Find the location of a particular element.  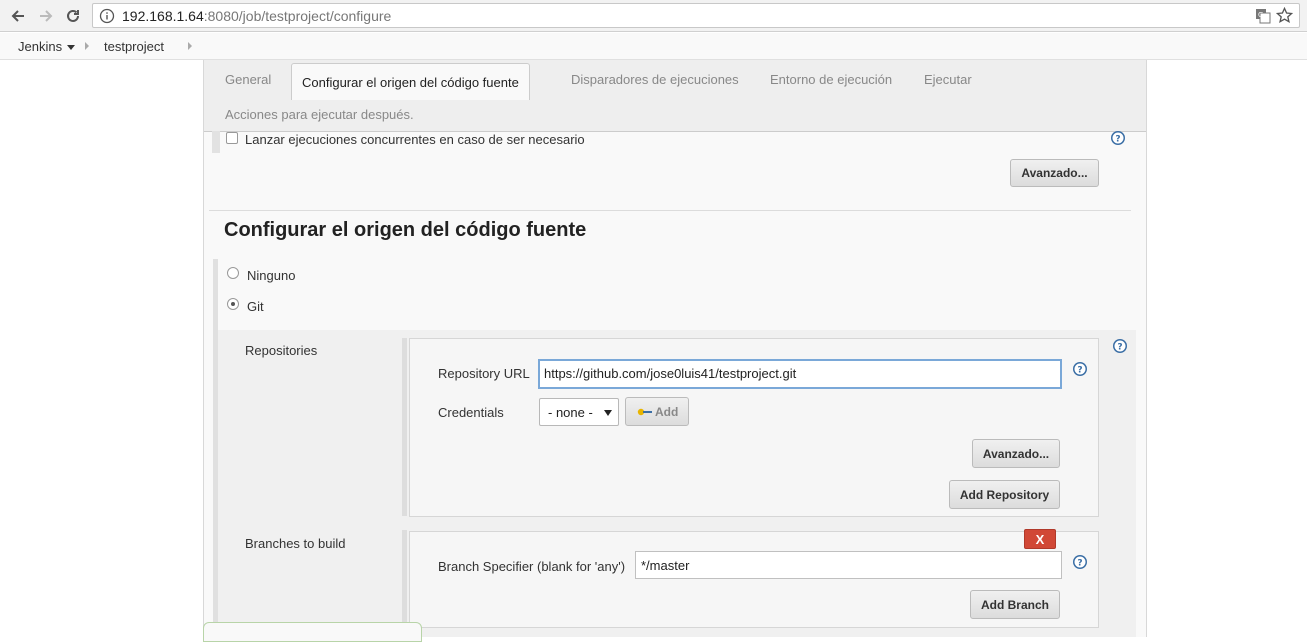

add-credentials-label: Add is located at coordinates (667, 411).